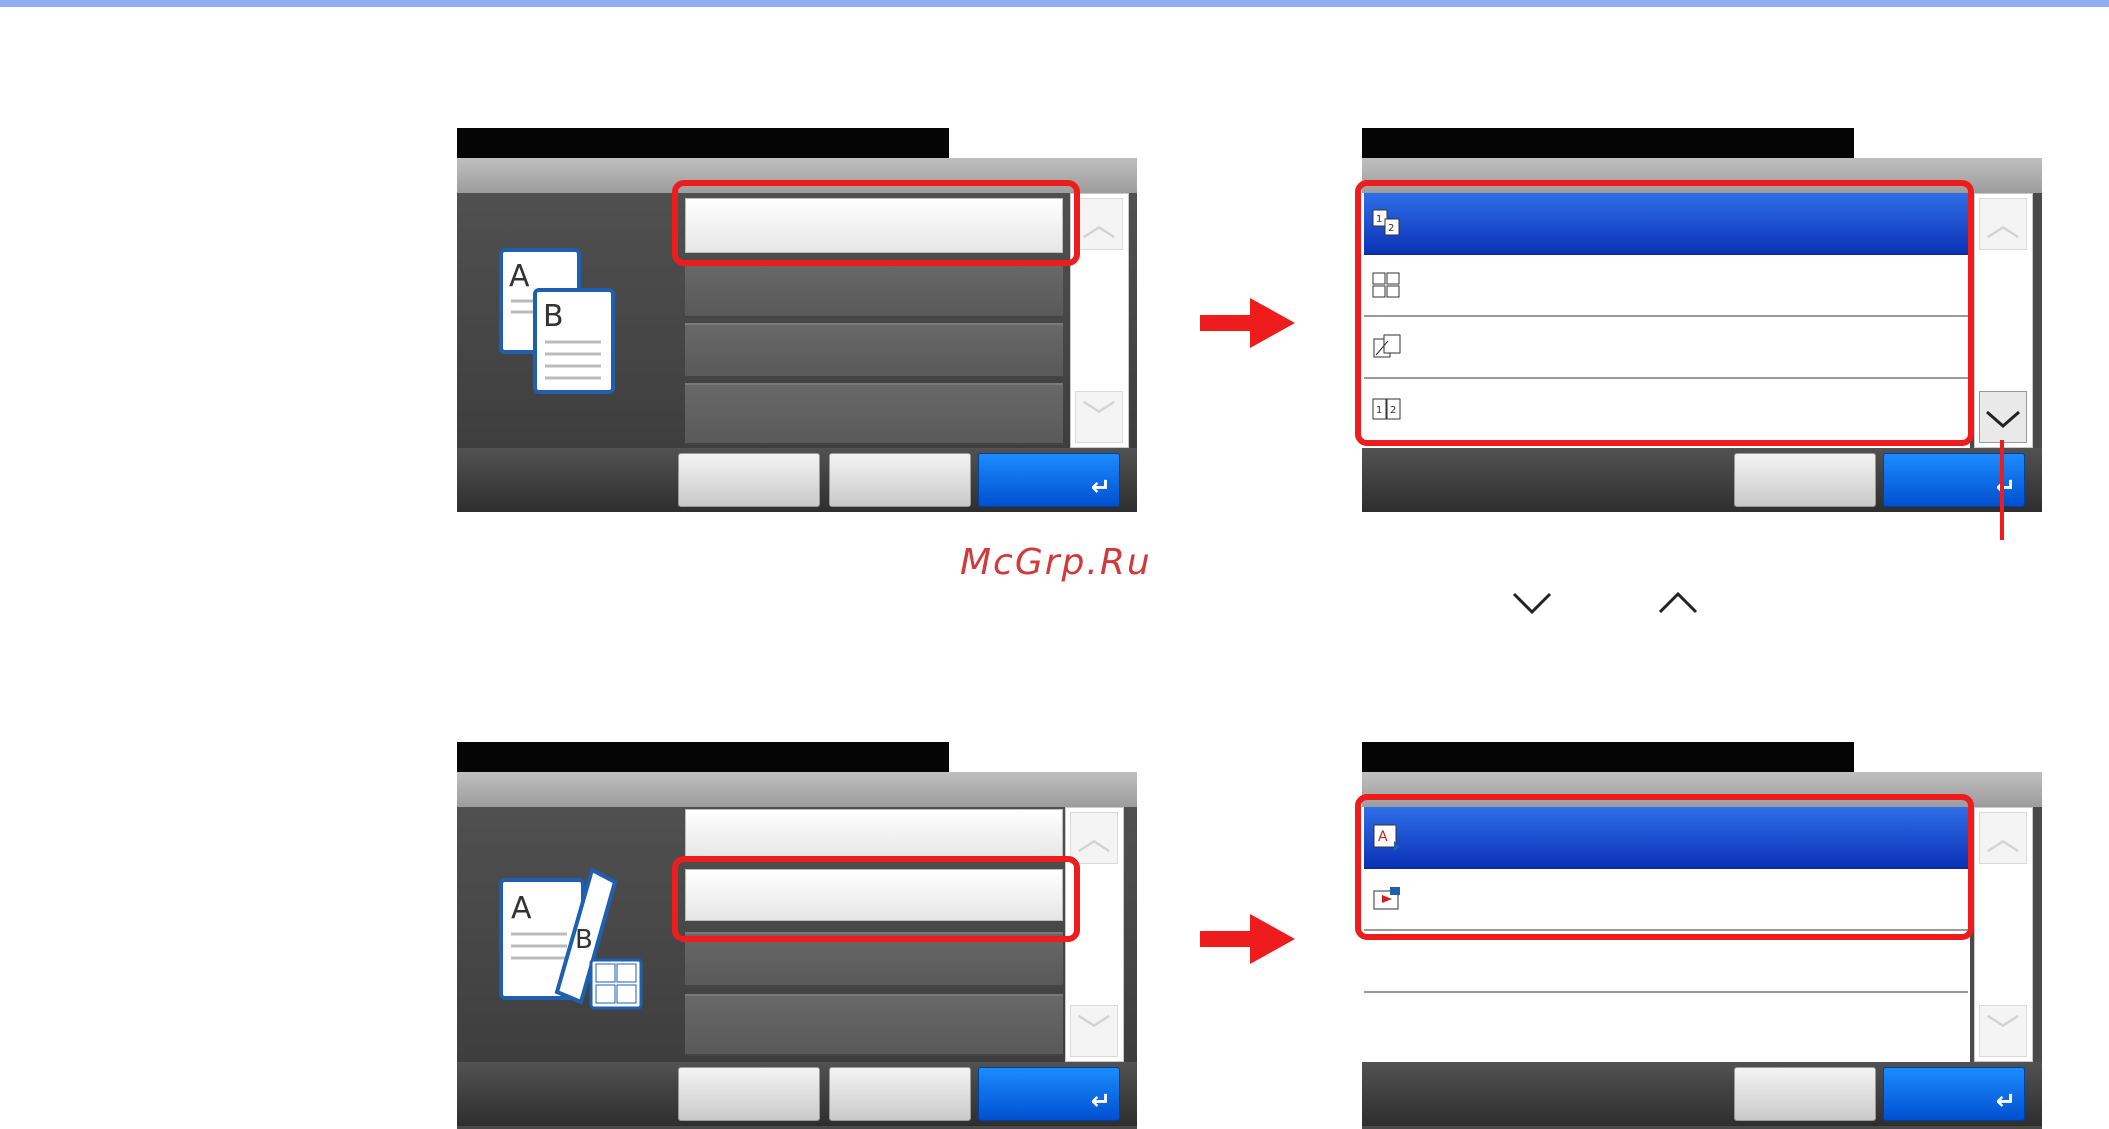 The image size is (2109, 1129). I want to click on screen-panel-duplex-menu: A B ︿ ﹀ ↵, so click(797, 320).